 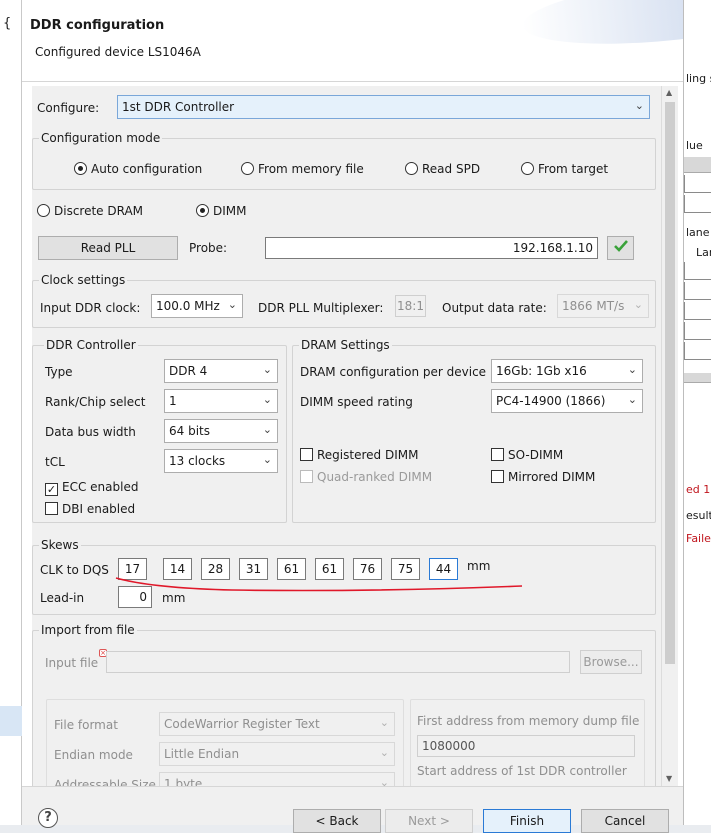 What do you see at coordinates (526, 746) in the screenshot?
I see `first-address-field: 1080000` at bounding box center [526, 746].